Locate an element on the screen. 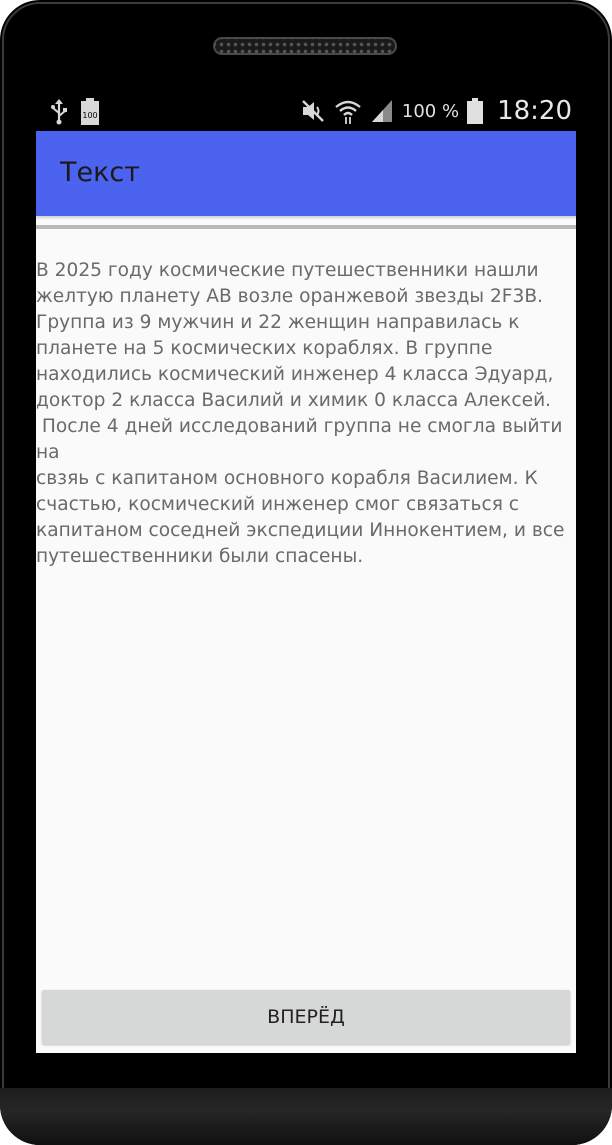 This screenshot has width=612, height=1145. battery-saver-text: 100 is located at coordinates (89, 115).